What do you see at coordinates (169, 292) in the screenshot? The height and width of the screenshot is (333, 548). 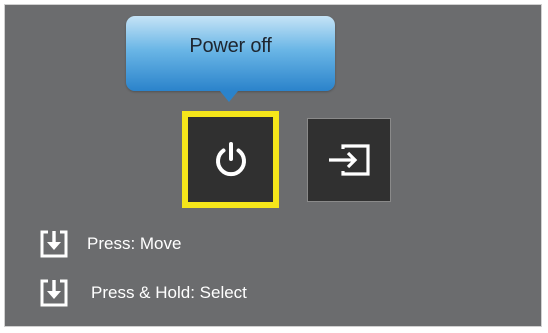 I see `hint-select-label: Press & Hold: Select` at bounding box center [169, 292].